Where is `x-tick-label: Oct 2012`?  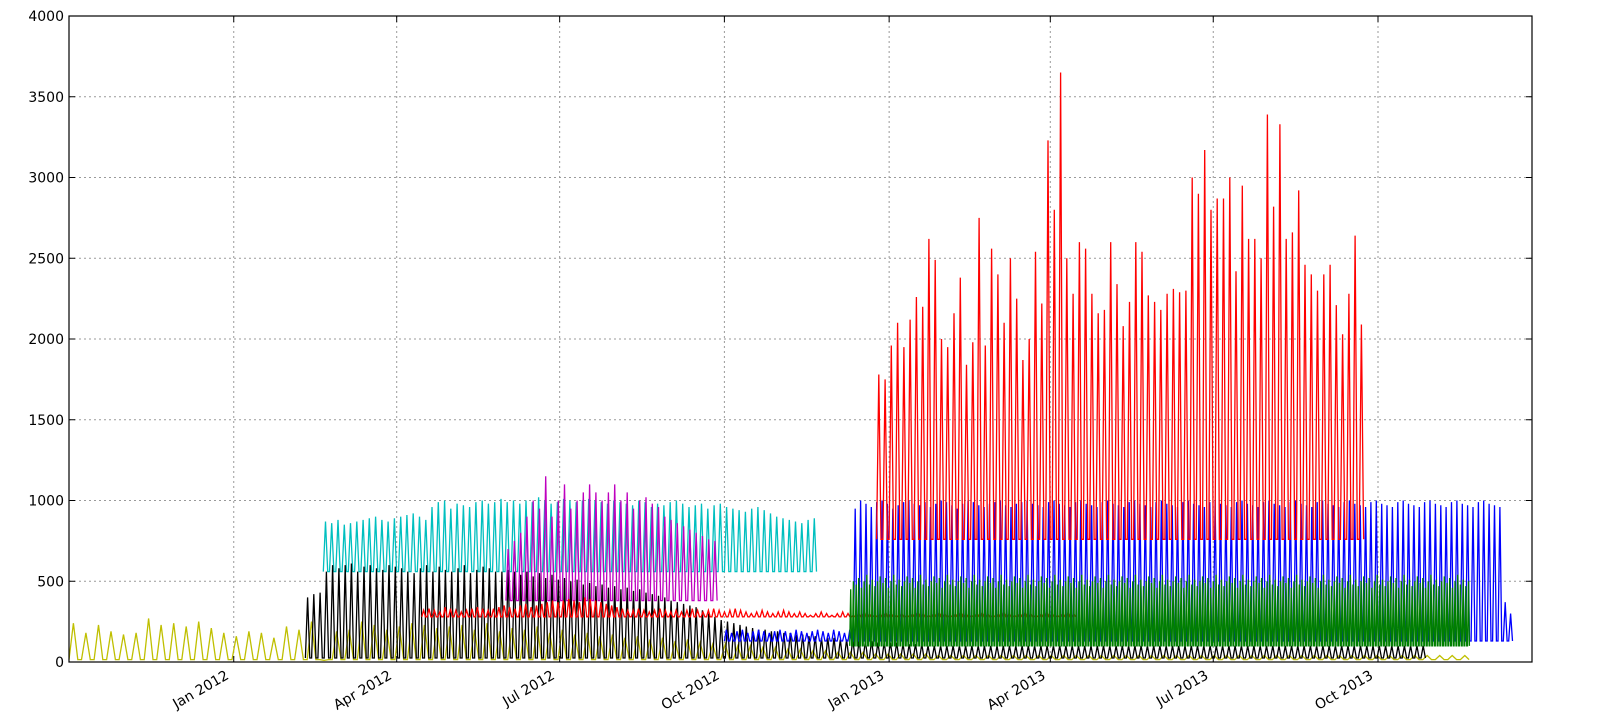 x-tick-label: Oct 2012 is located at coordinates (691, 691).